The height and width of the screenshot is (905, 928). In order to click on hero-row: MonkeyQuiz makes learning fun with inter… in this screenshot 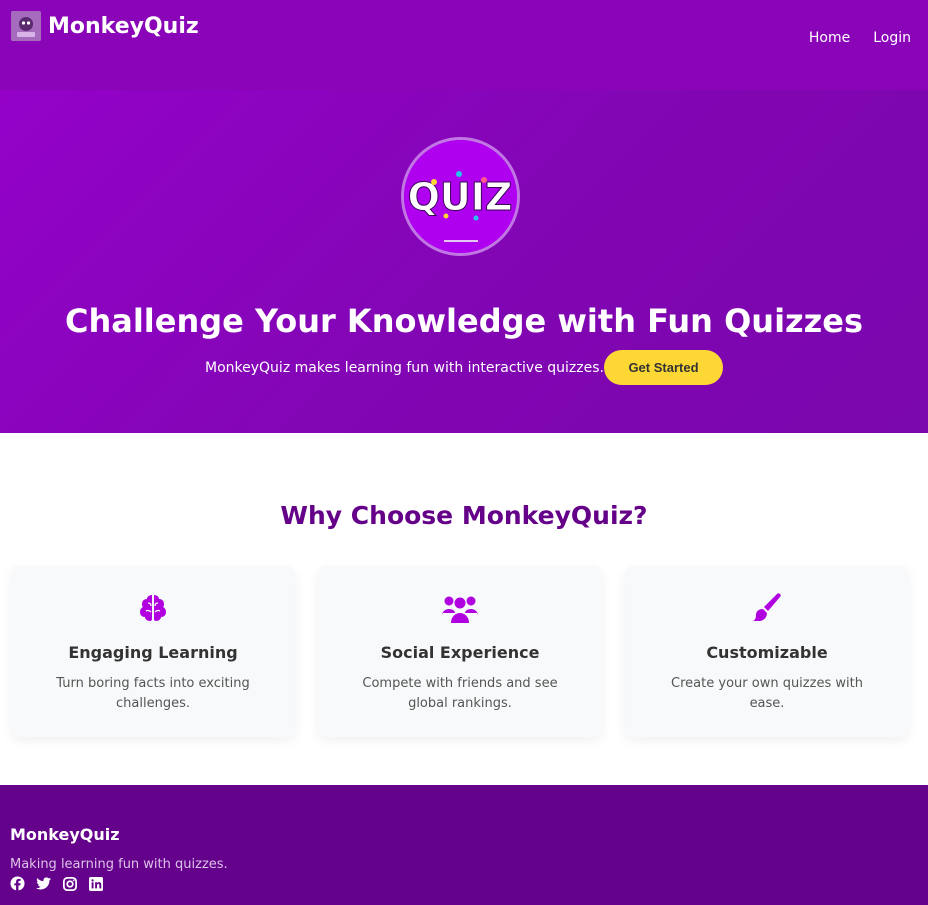, I will do `click(464, 367)`.